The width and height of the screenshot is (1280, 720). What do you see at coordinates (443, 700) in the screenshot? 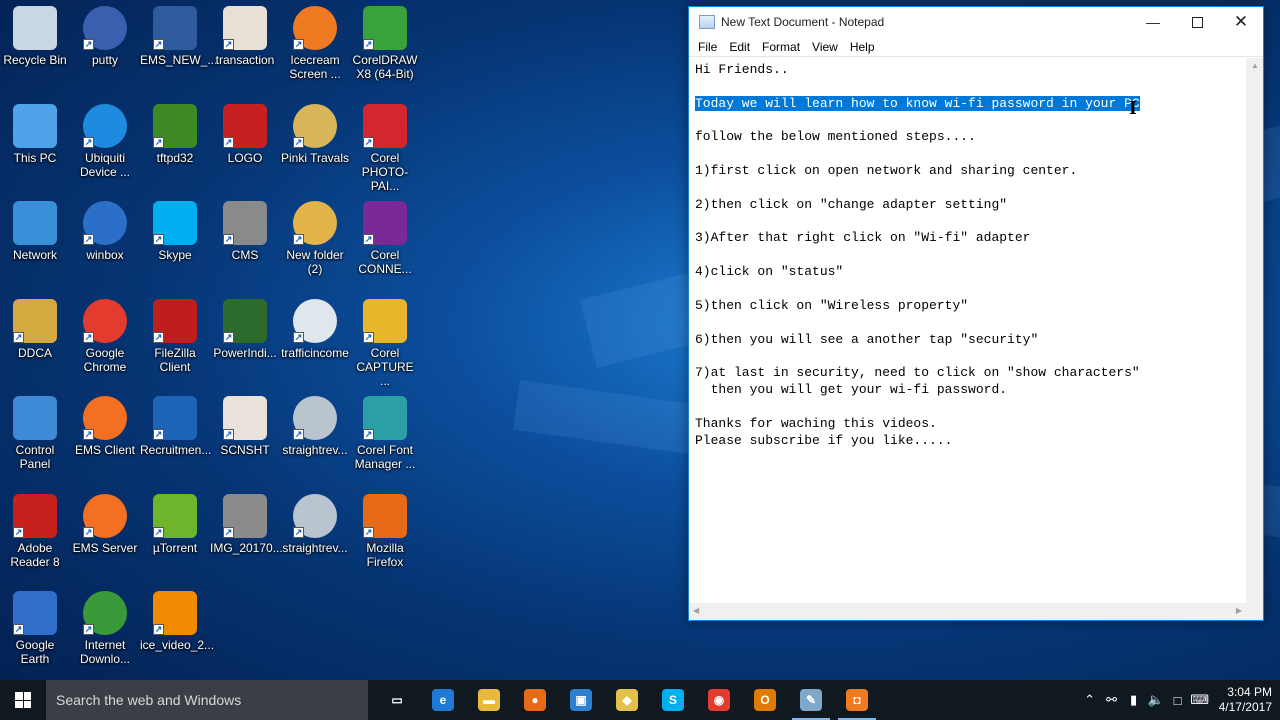
I see `taskbar-app-button: e` at bounding box center [443, 700].